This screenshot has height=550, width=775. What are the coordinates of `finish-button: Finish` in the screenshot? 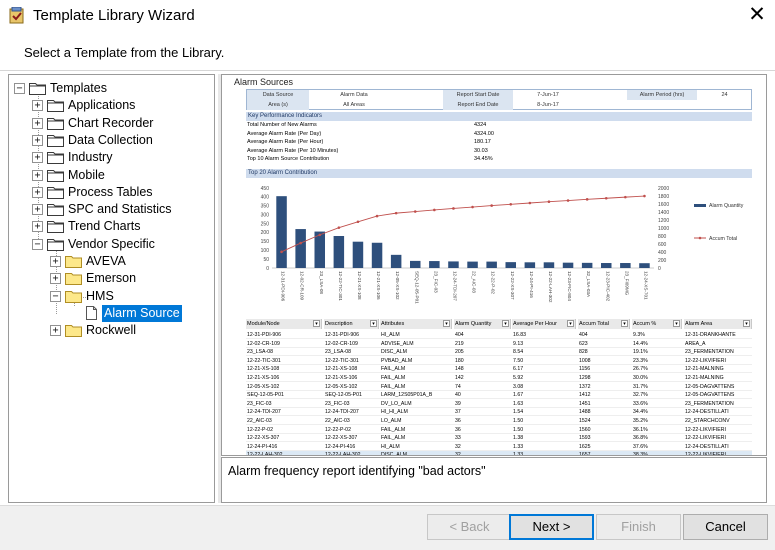 It's located at (638, 527).